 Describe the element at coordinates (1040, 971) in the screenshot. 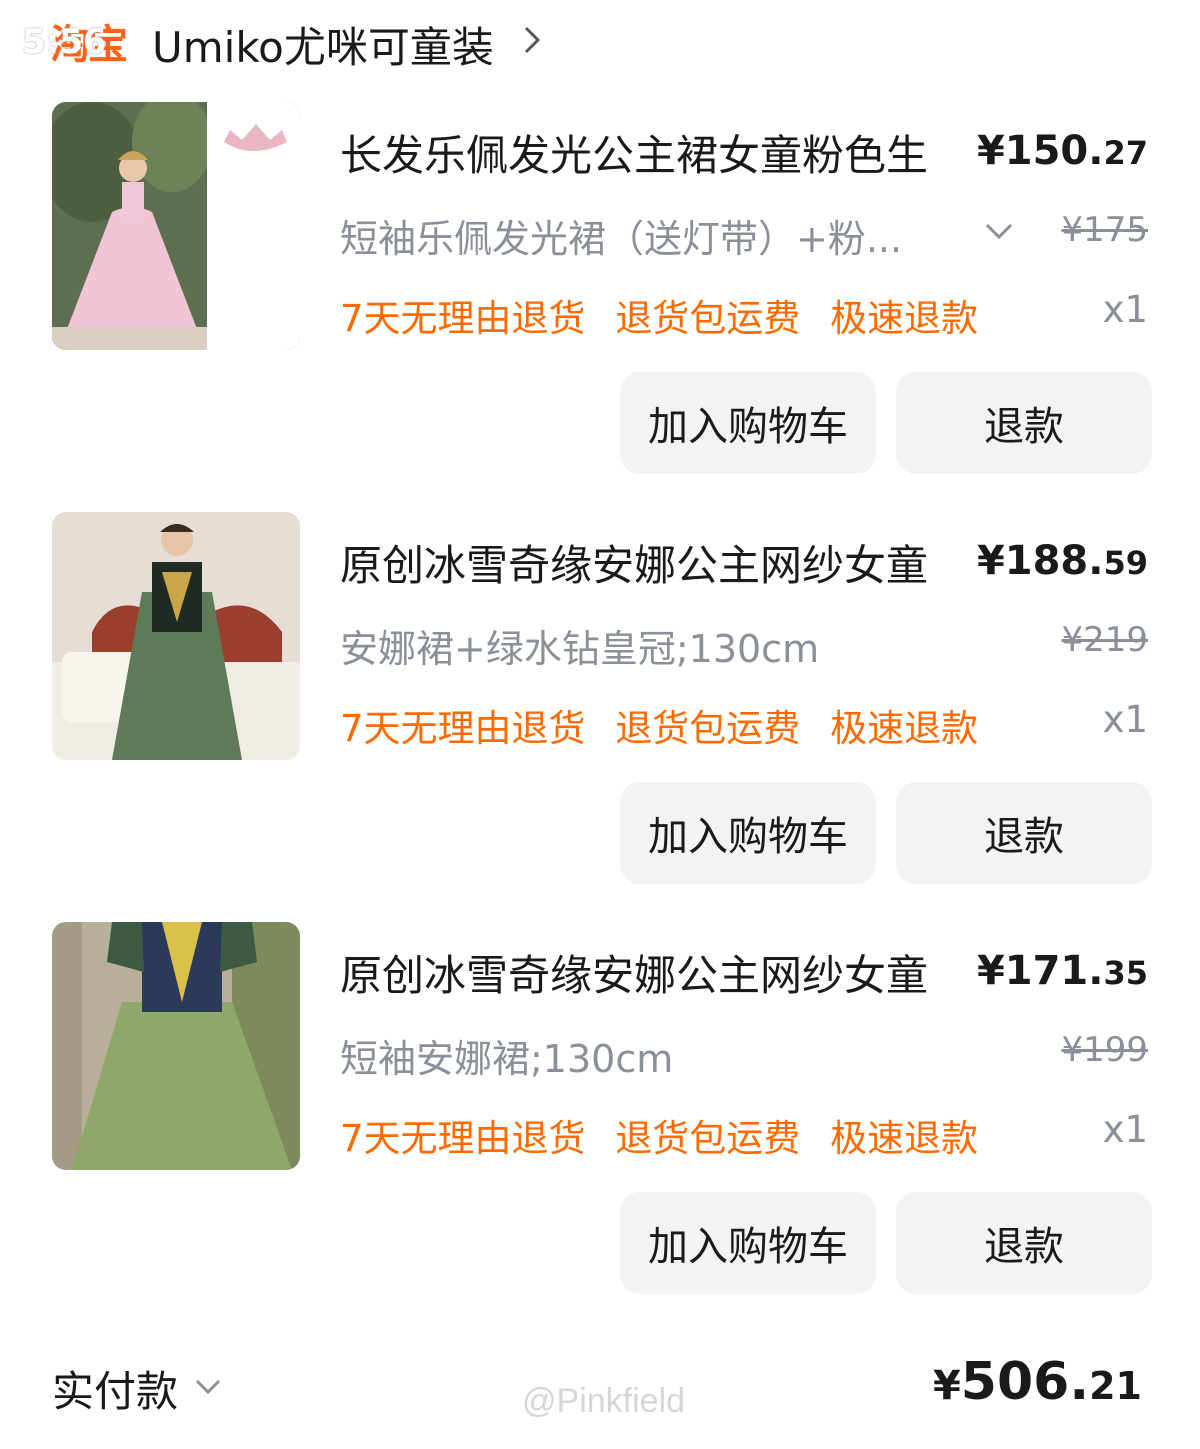

I see `price-integer: ¥171.` at that location.